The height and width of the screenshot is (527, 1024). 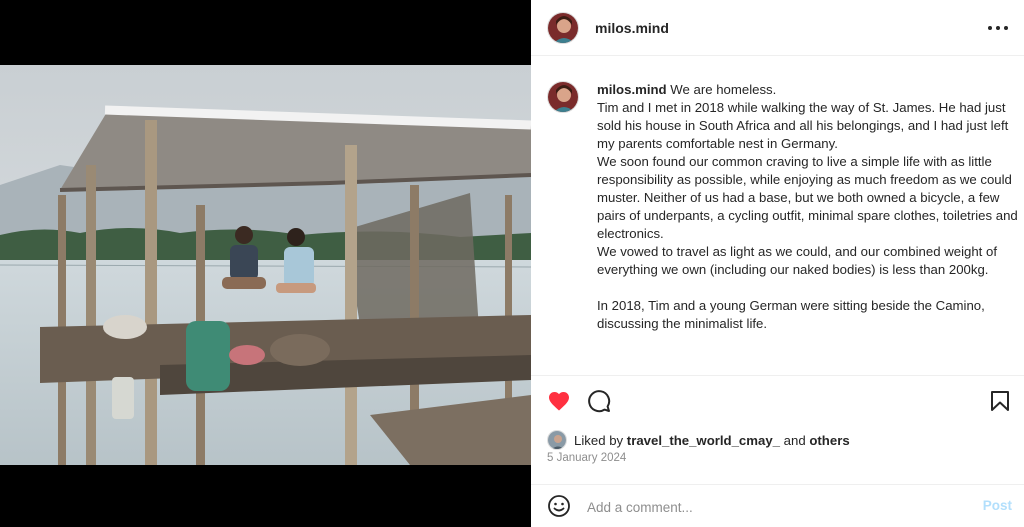 What do you see at coordinates (563, 27) in the screenshot?
I see `user-avatar` at bounding box center [563, 27].